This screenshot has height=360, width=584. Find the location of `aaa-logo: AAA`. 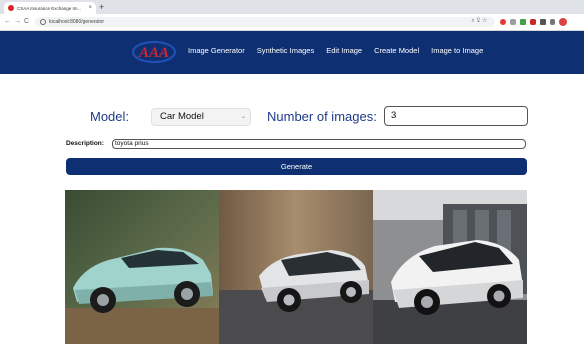

aaa-logo: AAA is located at coordinates (154, 52).